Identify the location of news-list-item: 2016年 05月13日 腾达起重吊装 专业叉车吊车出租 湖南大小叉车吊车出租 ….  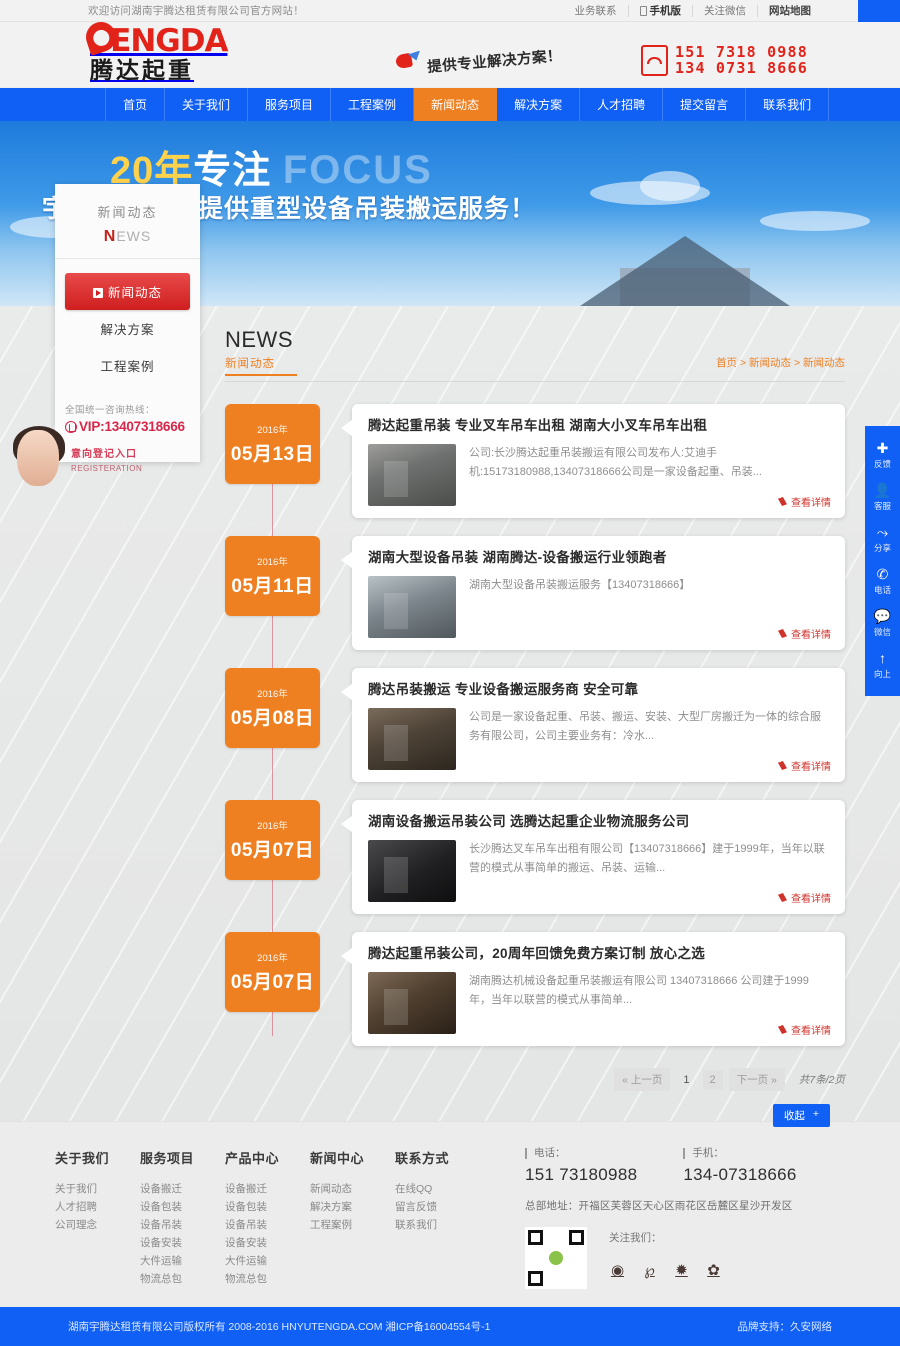
(535, 461).